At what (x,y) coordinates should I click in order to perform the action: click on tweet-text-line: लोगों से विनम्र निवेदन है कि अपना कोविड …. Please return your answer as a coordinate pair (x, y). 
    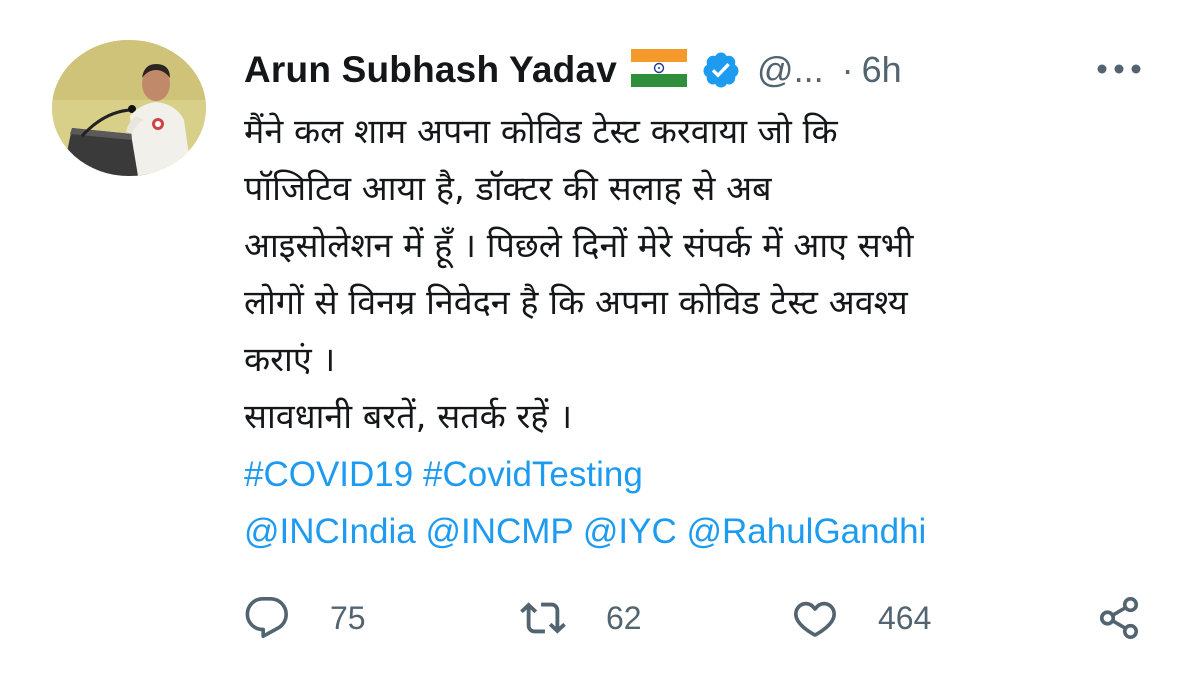
    Looking at the image, I should click on (576, 303).